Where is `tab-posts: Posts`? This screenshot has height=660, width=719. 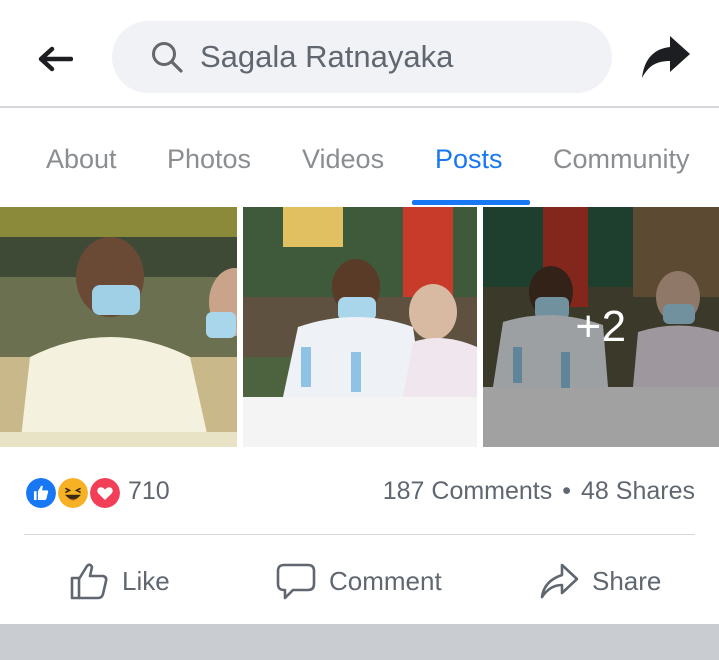 tab-posts: Posts is located at coordinates (469, 159).